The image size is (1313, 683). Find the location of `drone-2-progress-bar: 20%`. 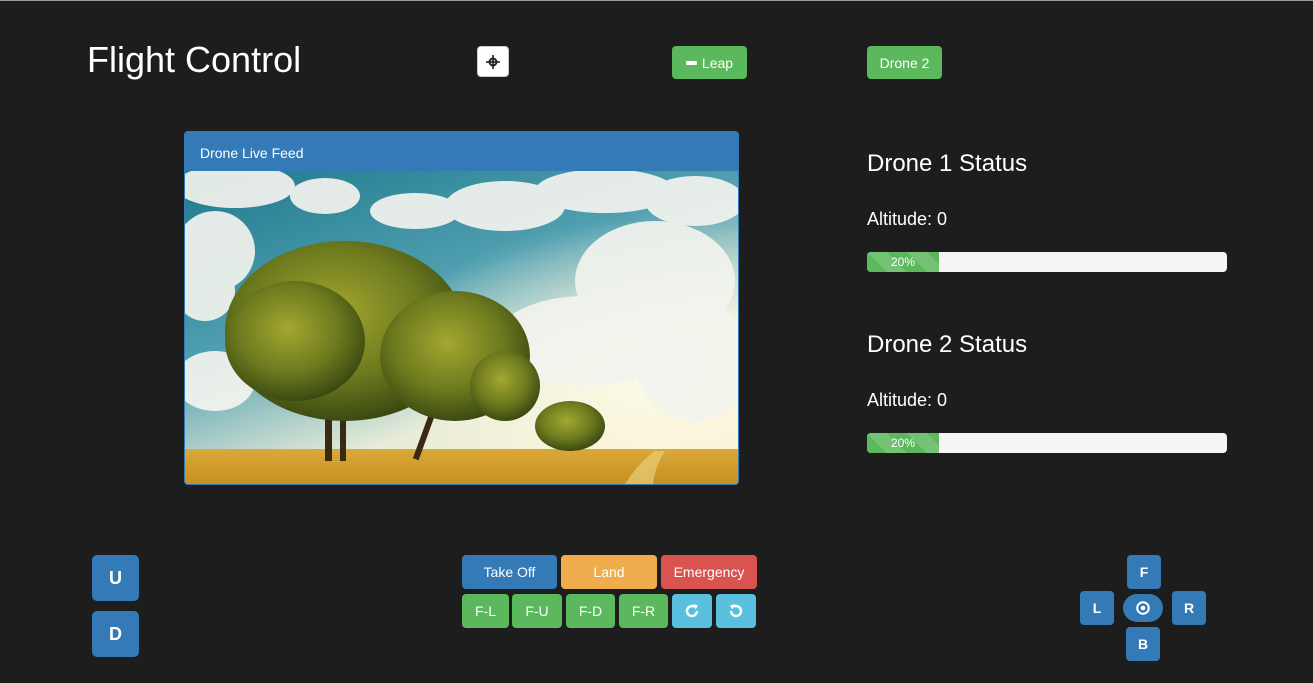

drone-2-progress-bar: 20% is located at coordinates (903, 443).